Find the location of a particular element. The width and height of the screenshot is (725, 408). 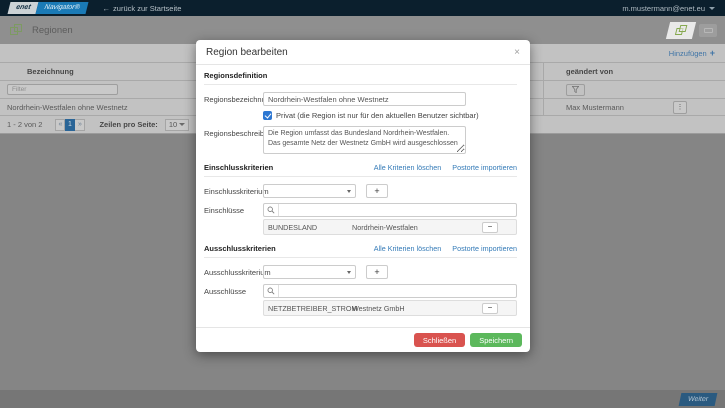

column-header-geaendert-von: geändert von is located at coordinates (634, 71).